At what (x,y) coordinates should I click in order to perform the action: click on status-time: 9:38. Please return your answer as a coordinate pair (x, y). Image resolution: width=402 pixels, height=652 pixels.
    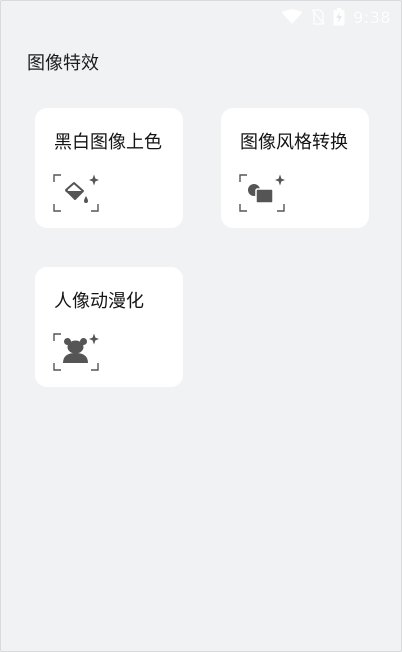
    Looking at the image, I should click on (372, 17).